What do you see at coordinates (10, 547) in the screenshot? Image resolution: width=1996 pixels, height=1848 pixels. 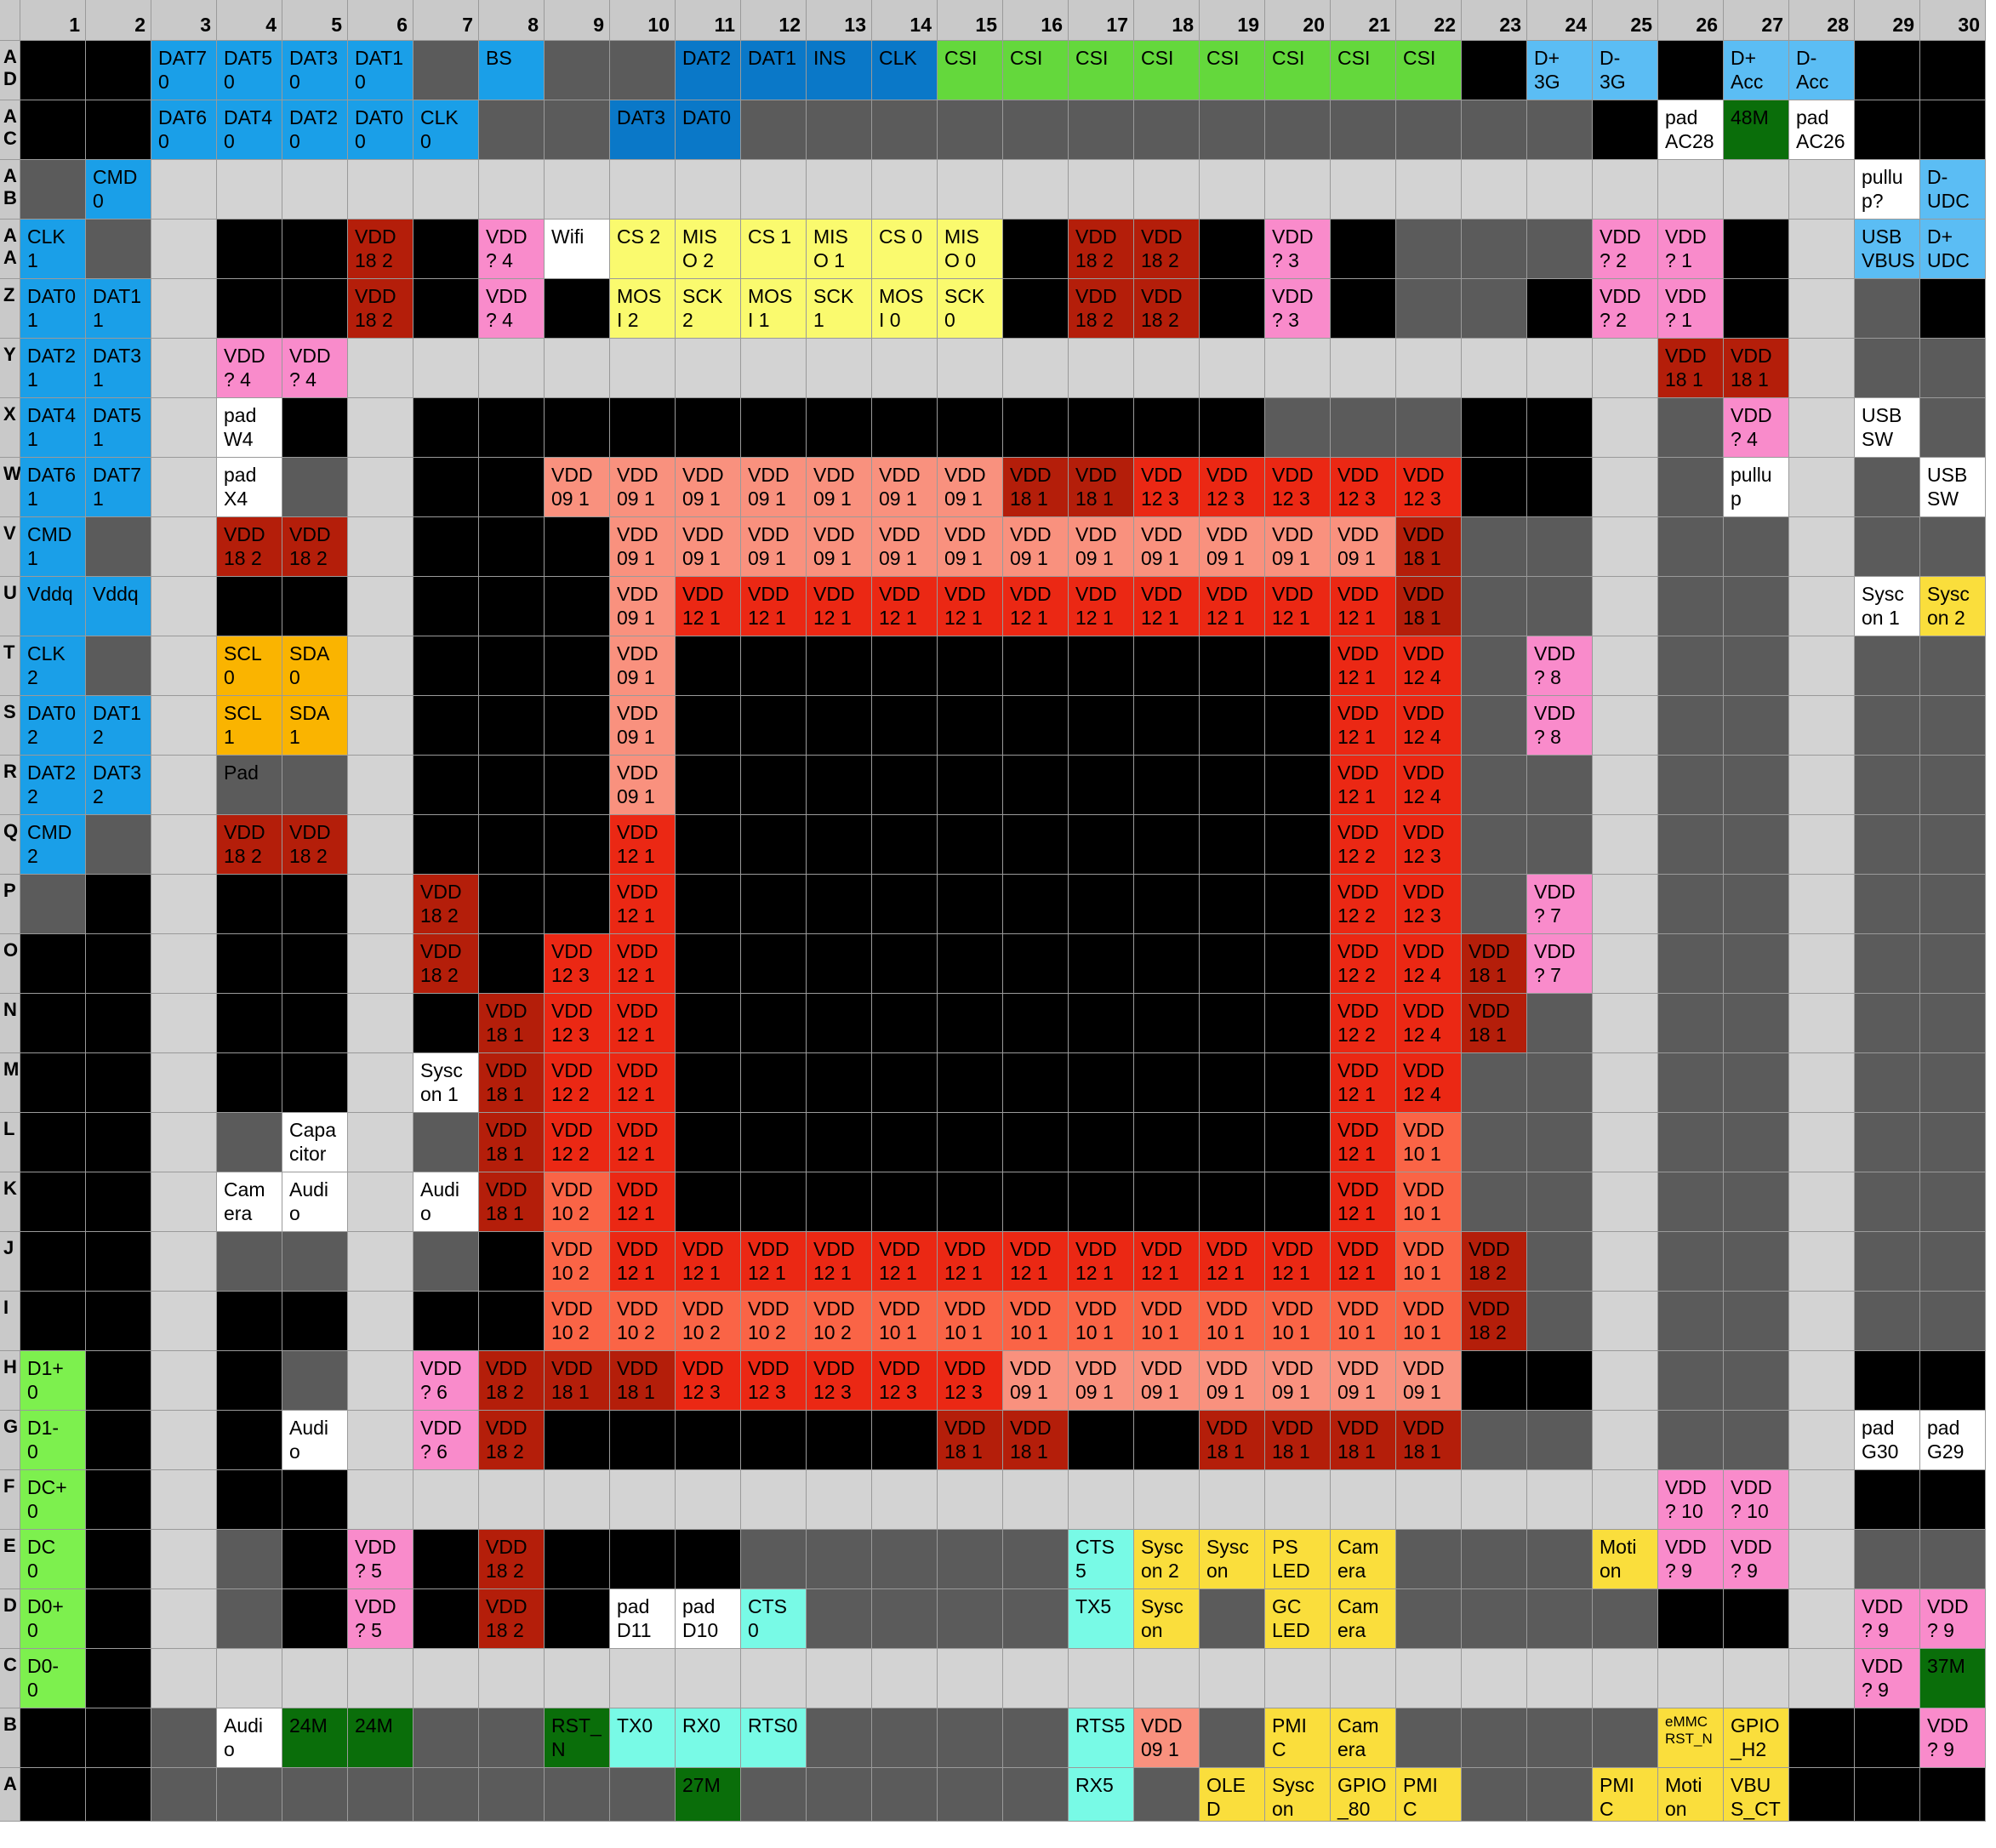 I see `row-header: V` at bounding box center [10, 547].